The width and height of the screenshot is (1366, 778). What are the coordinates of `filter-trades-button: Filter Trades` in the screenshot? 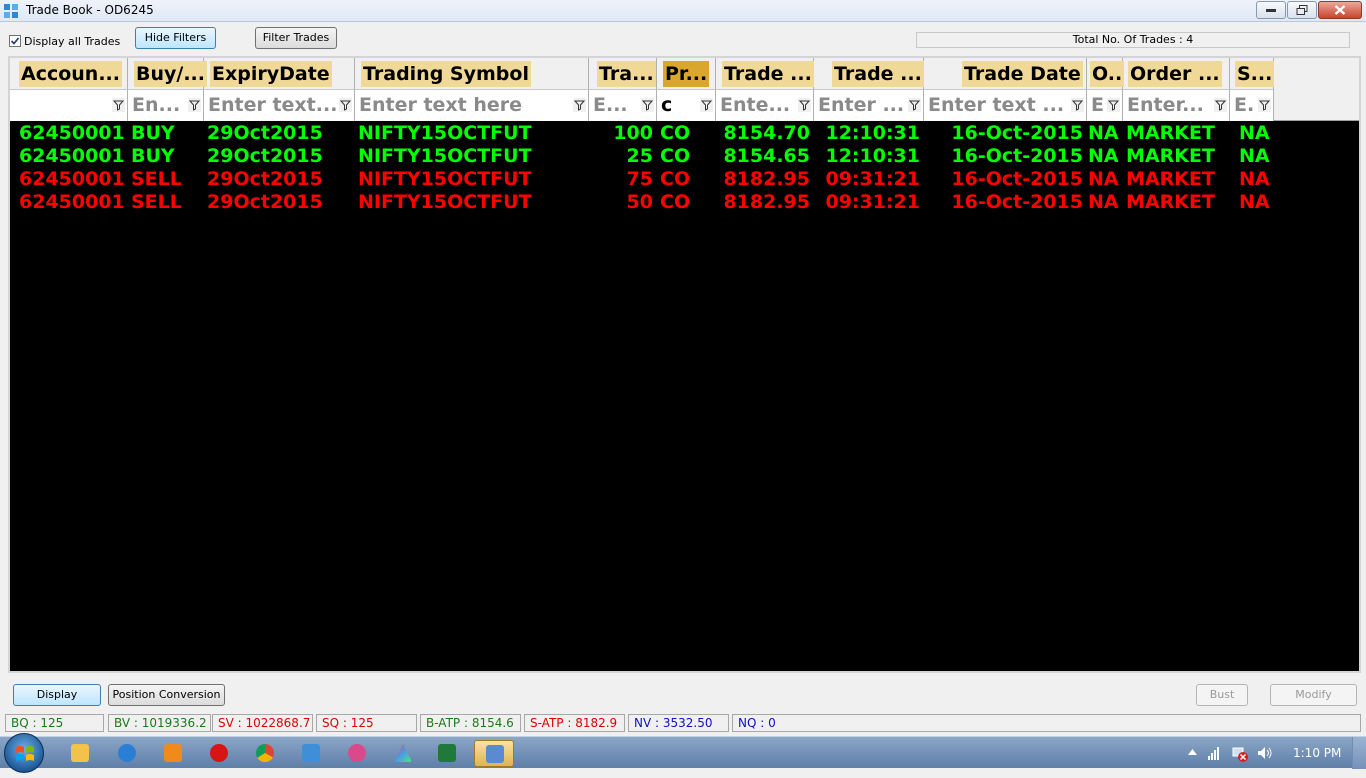 It's located at (296, 38).